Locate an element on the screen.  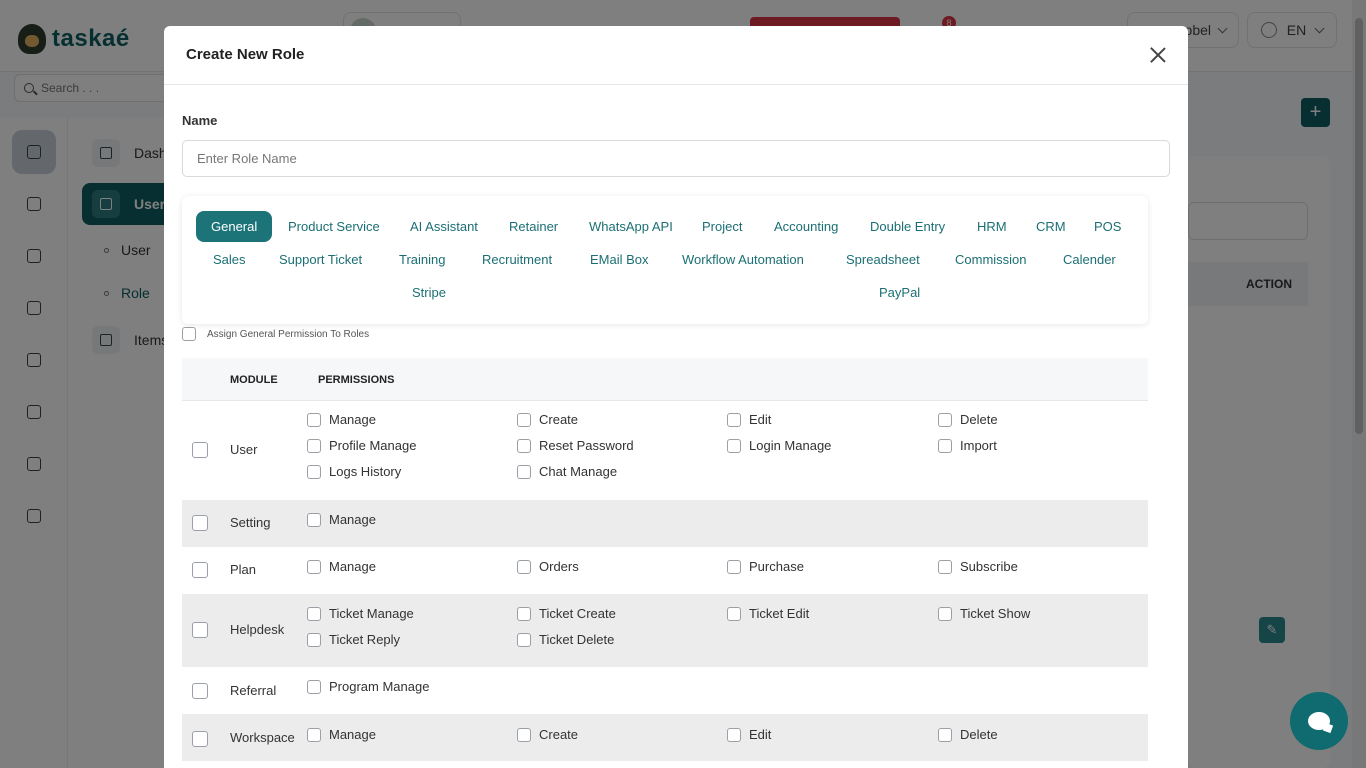
assign-all-checkbox is located at coordinates (189, 334).